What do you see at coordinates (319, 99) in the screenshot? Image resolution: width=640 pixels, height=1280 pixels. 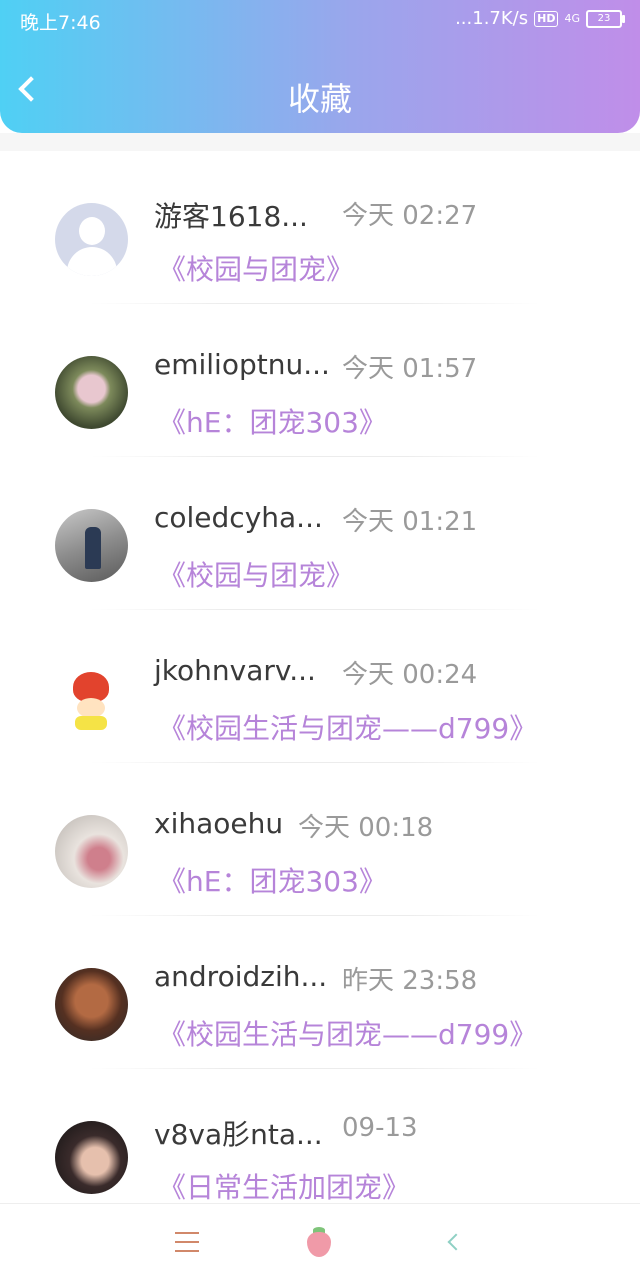 I see `page-title: 收藏` at bounding box center [319, 99].